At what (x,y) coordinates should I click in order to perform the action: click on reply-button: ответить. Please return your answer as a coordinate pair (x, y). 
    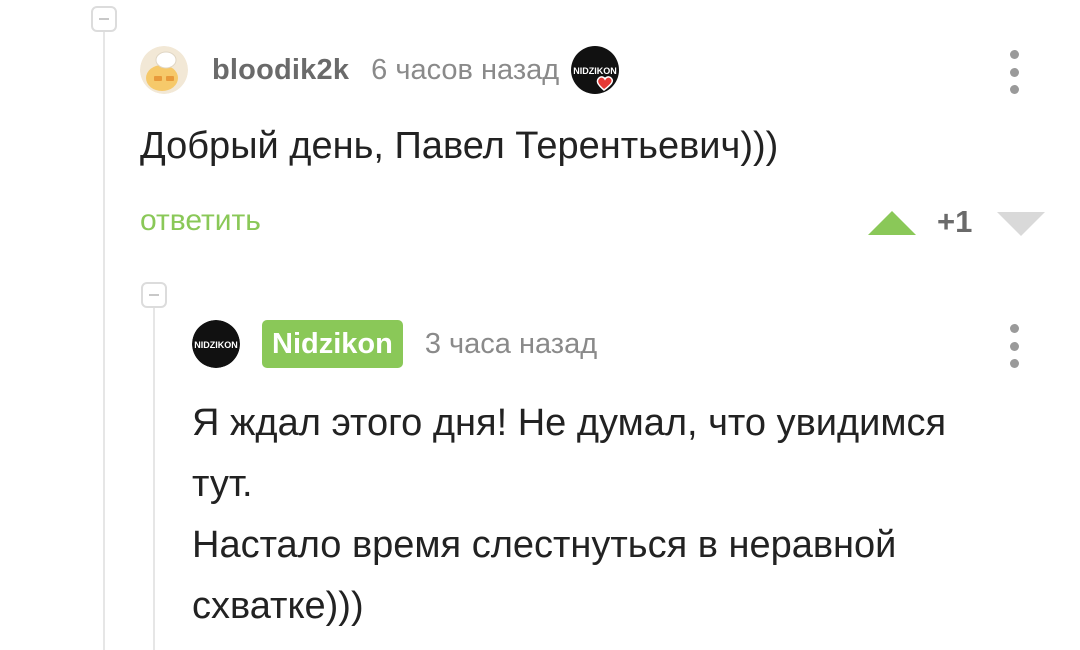
    Looking at the image, I should click on (200, 221).